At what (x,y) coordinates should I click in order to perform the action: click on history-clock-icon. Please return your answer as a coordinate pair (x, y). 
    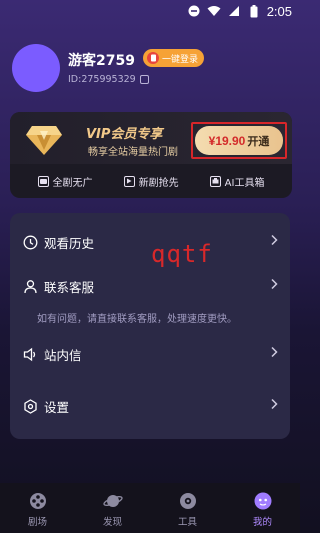
    Looking at the image, I should click on (30, 242).